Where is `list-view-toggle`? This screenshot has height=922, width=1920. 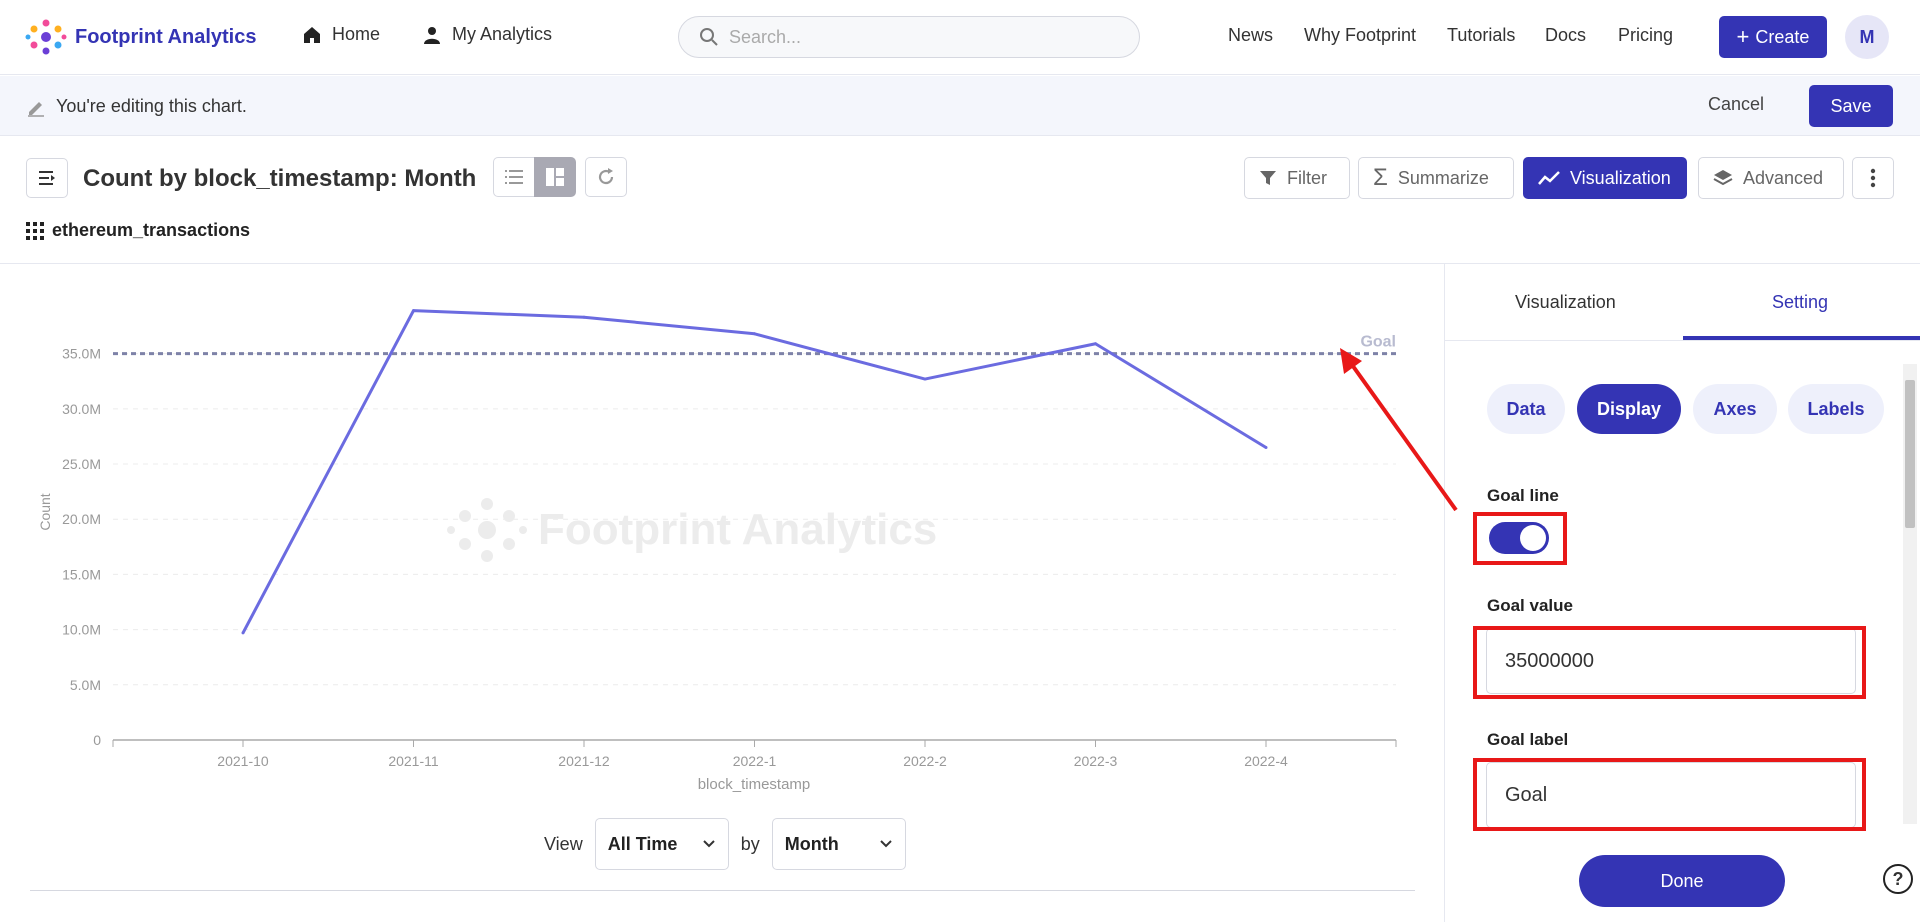 list-view-toggle is located at coordinates (514, 177).